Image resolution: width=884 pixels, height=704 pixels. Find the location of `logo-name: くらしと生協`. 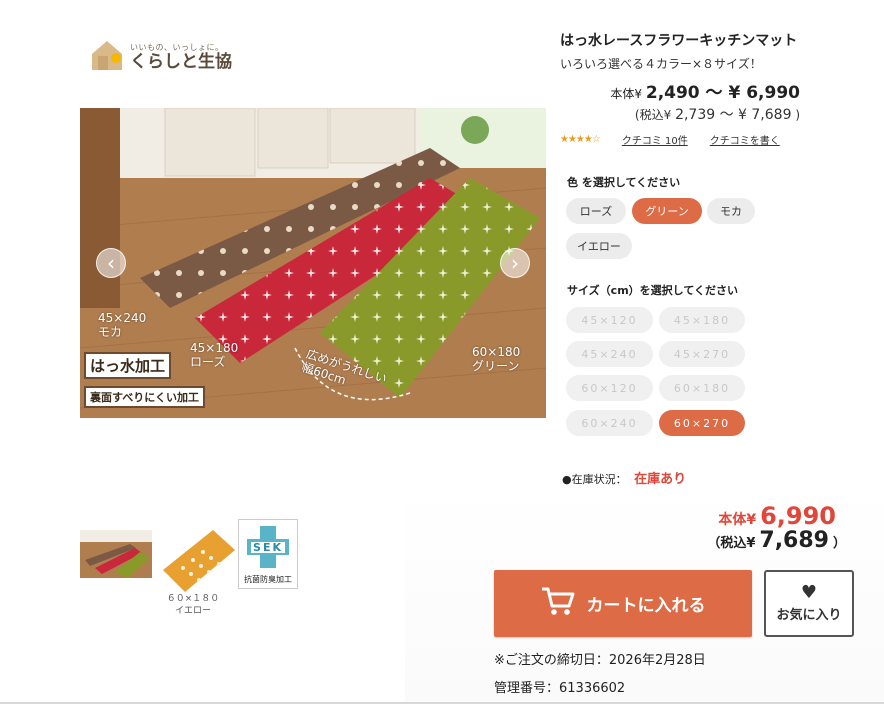

logo-name: くらしと生協 is located at coordinates (181, 62).